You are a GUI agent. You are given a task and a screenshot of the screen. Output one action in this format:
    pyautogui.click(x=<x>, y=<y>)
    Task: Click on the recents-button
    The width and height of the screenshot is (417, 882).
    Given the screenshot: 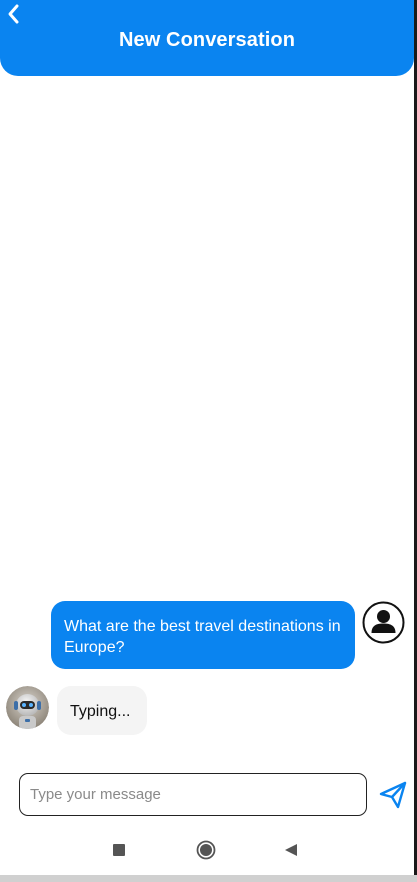 What is the action you would take?
    pyautogui.click(x=119, y=850)
    